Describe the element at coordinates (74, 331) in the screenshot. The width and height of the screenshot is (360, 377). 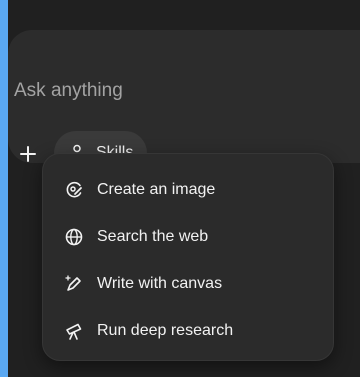
I see `telescope-icon` at that location.